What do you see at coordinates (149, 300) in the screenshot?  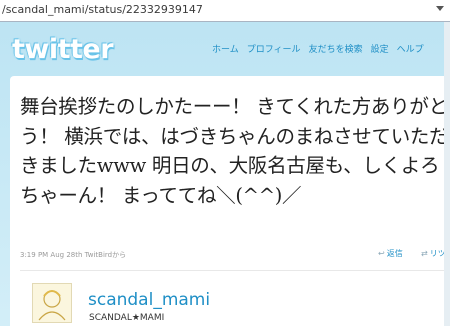 I see `author-screen-name: scandal_mami` at bounding box center [149, 300].